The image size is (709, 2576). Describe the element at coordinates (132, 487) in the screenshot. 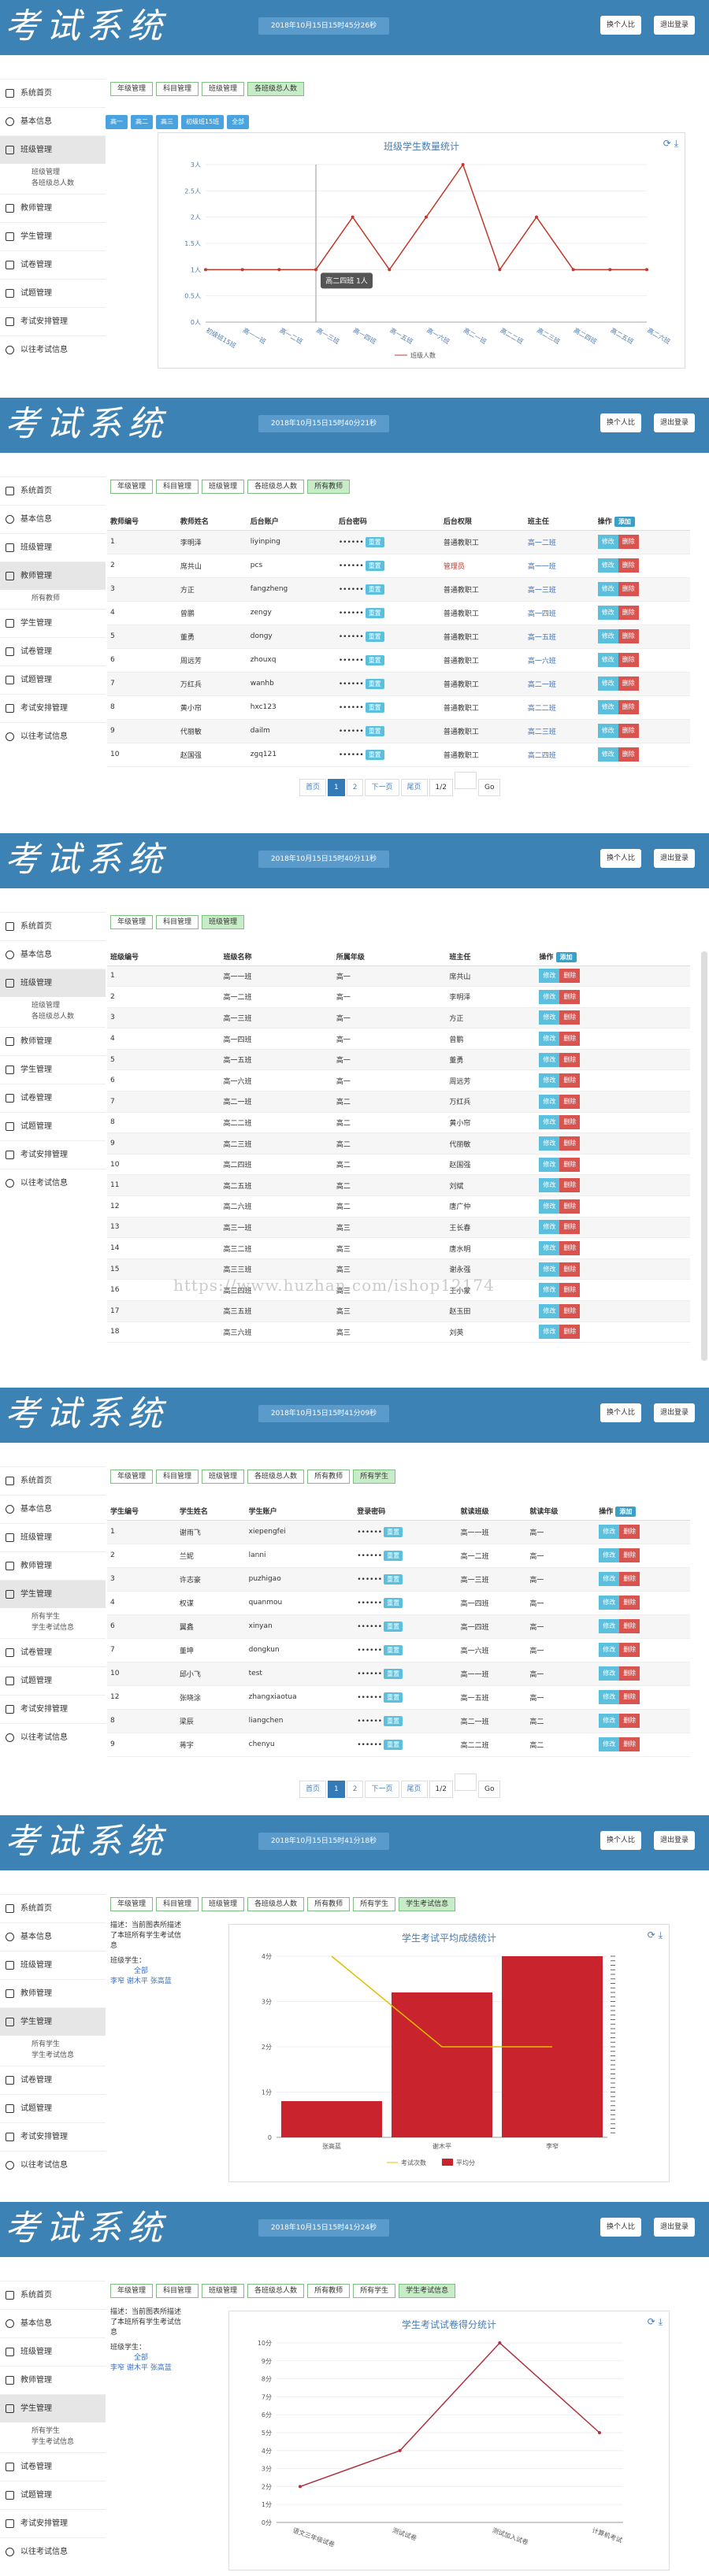

I see `tab-grade: 年级管理` at that location.